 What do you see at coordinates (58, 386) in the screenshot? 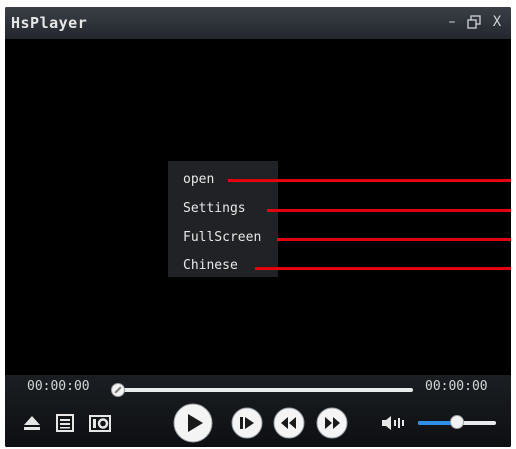
I see `current-time: 00:00:00` at bounding box center [58, 386].